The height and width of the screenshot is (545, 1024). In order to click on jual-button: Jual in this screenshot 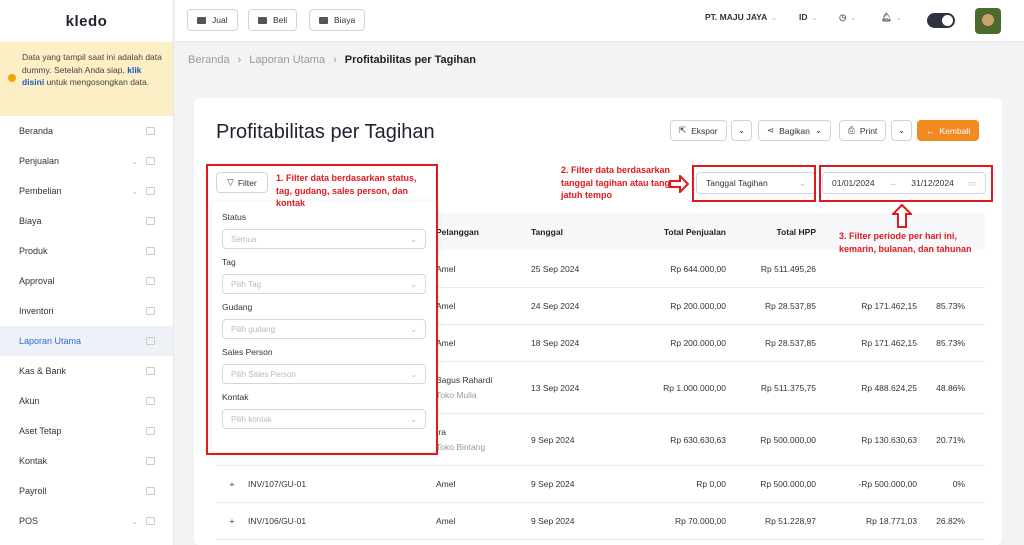, I will do `click(212, 20)`.